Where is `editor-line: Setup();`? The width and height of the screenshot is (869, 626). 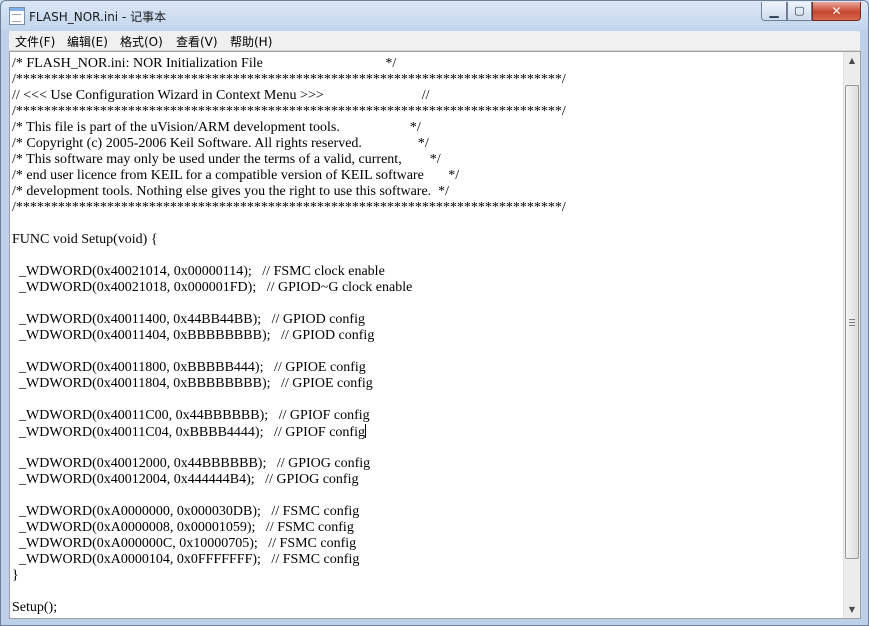
editor-line: Setup(); is located at coordinates (35, 607).